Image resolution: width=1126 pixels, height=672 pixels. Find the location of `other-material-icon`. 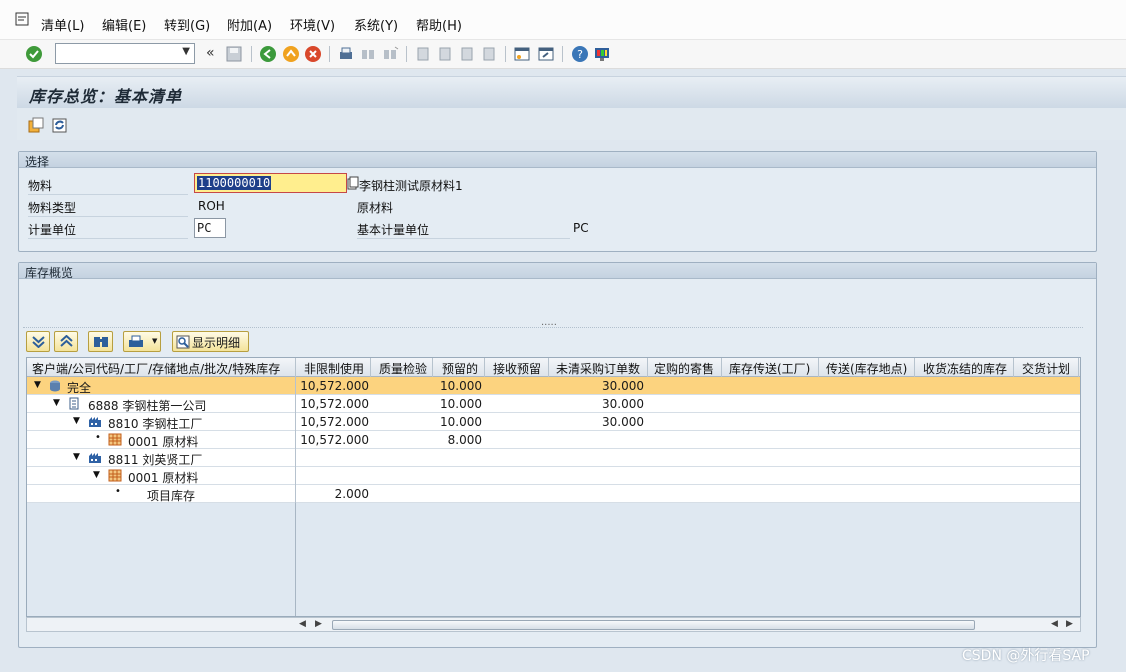

other-material-icon is located at coordinates (36, 125).